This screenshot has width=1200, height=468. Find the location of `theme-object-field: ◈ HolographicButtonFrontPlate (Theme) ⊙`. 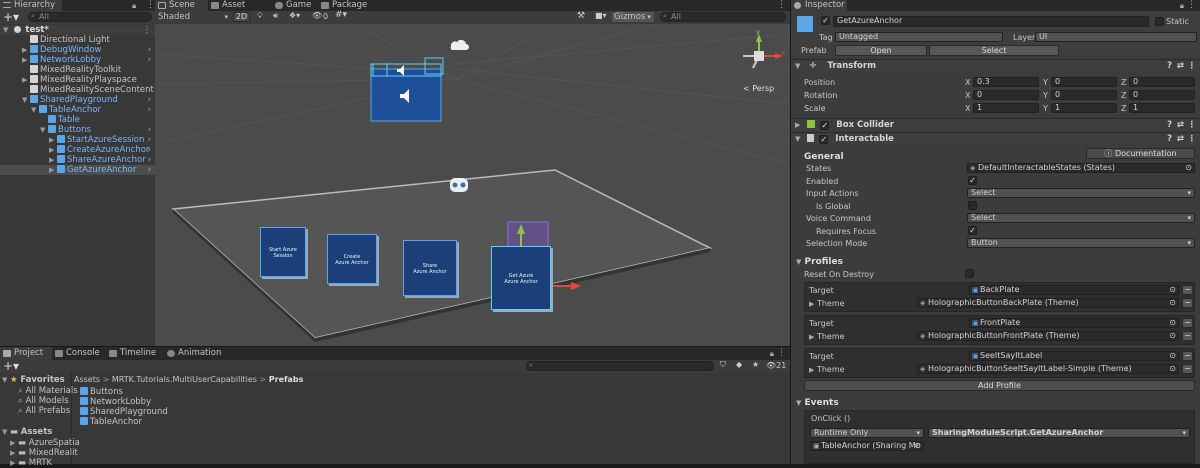

theme-object-field: ◈ HolographicButtonFrontPlate (Theme) ⊙ is located at coordinates (1048, 336).